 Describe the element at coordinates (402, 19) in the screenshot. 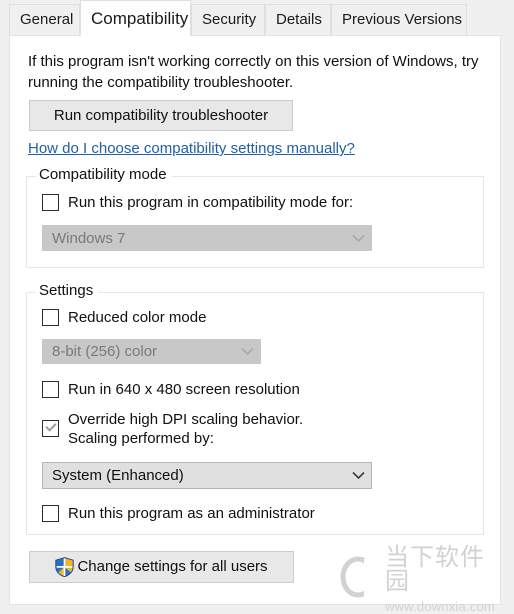

I see `tab-previous-versions-label: Previous Versions` at that location.